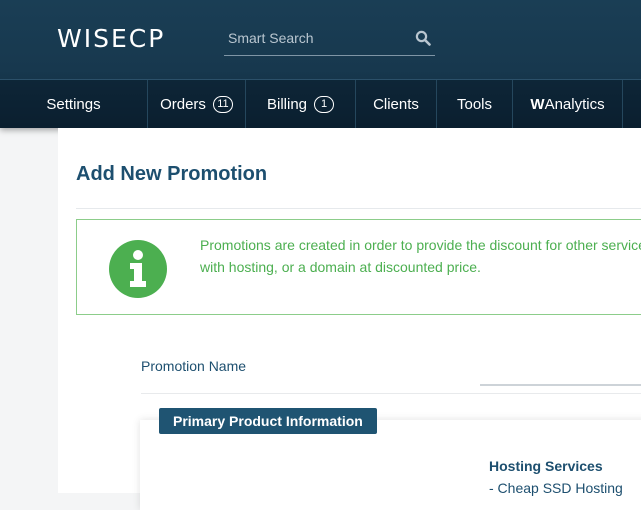  I want to click on nav-clients-label: Clients, so click(396, 104).